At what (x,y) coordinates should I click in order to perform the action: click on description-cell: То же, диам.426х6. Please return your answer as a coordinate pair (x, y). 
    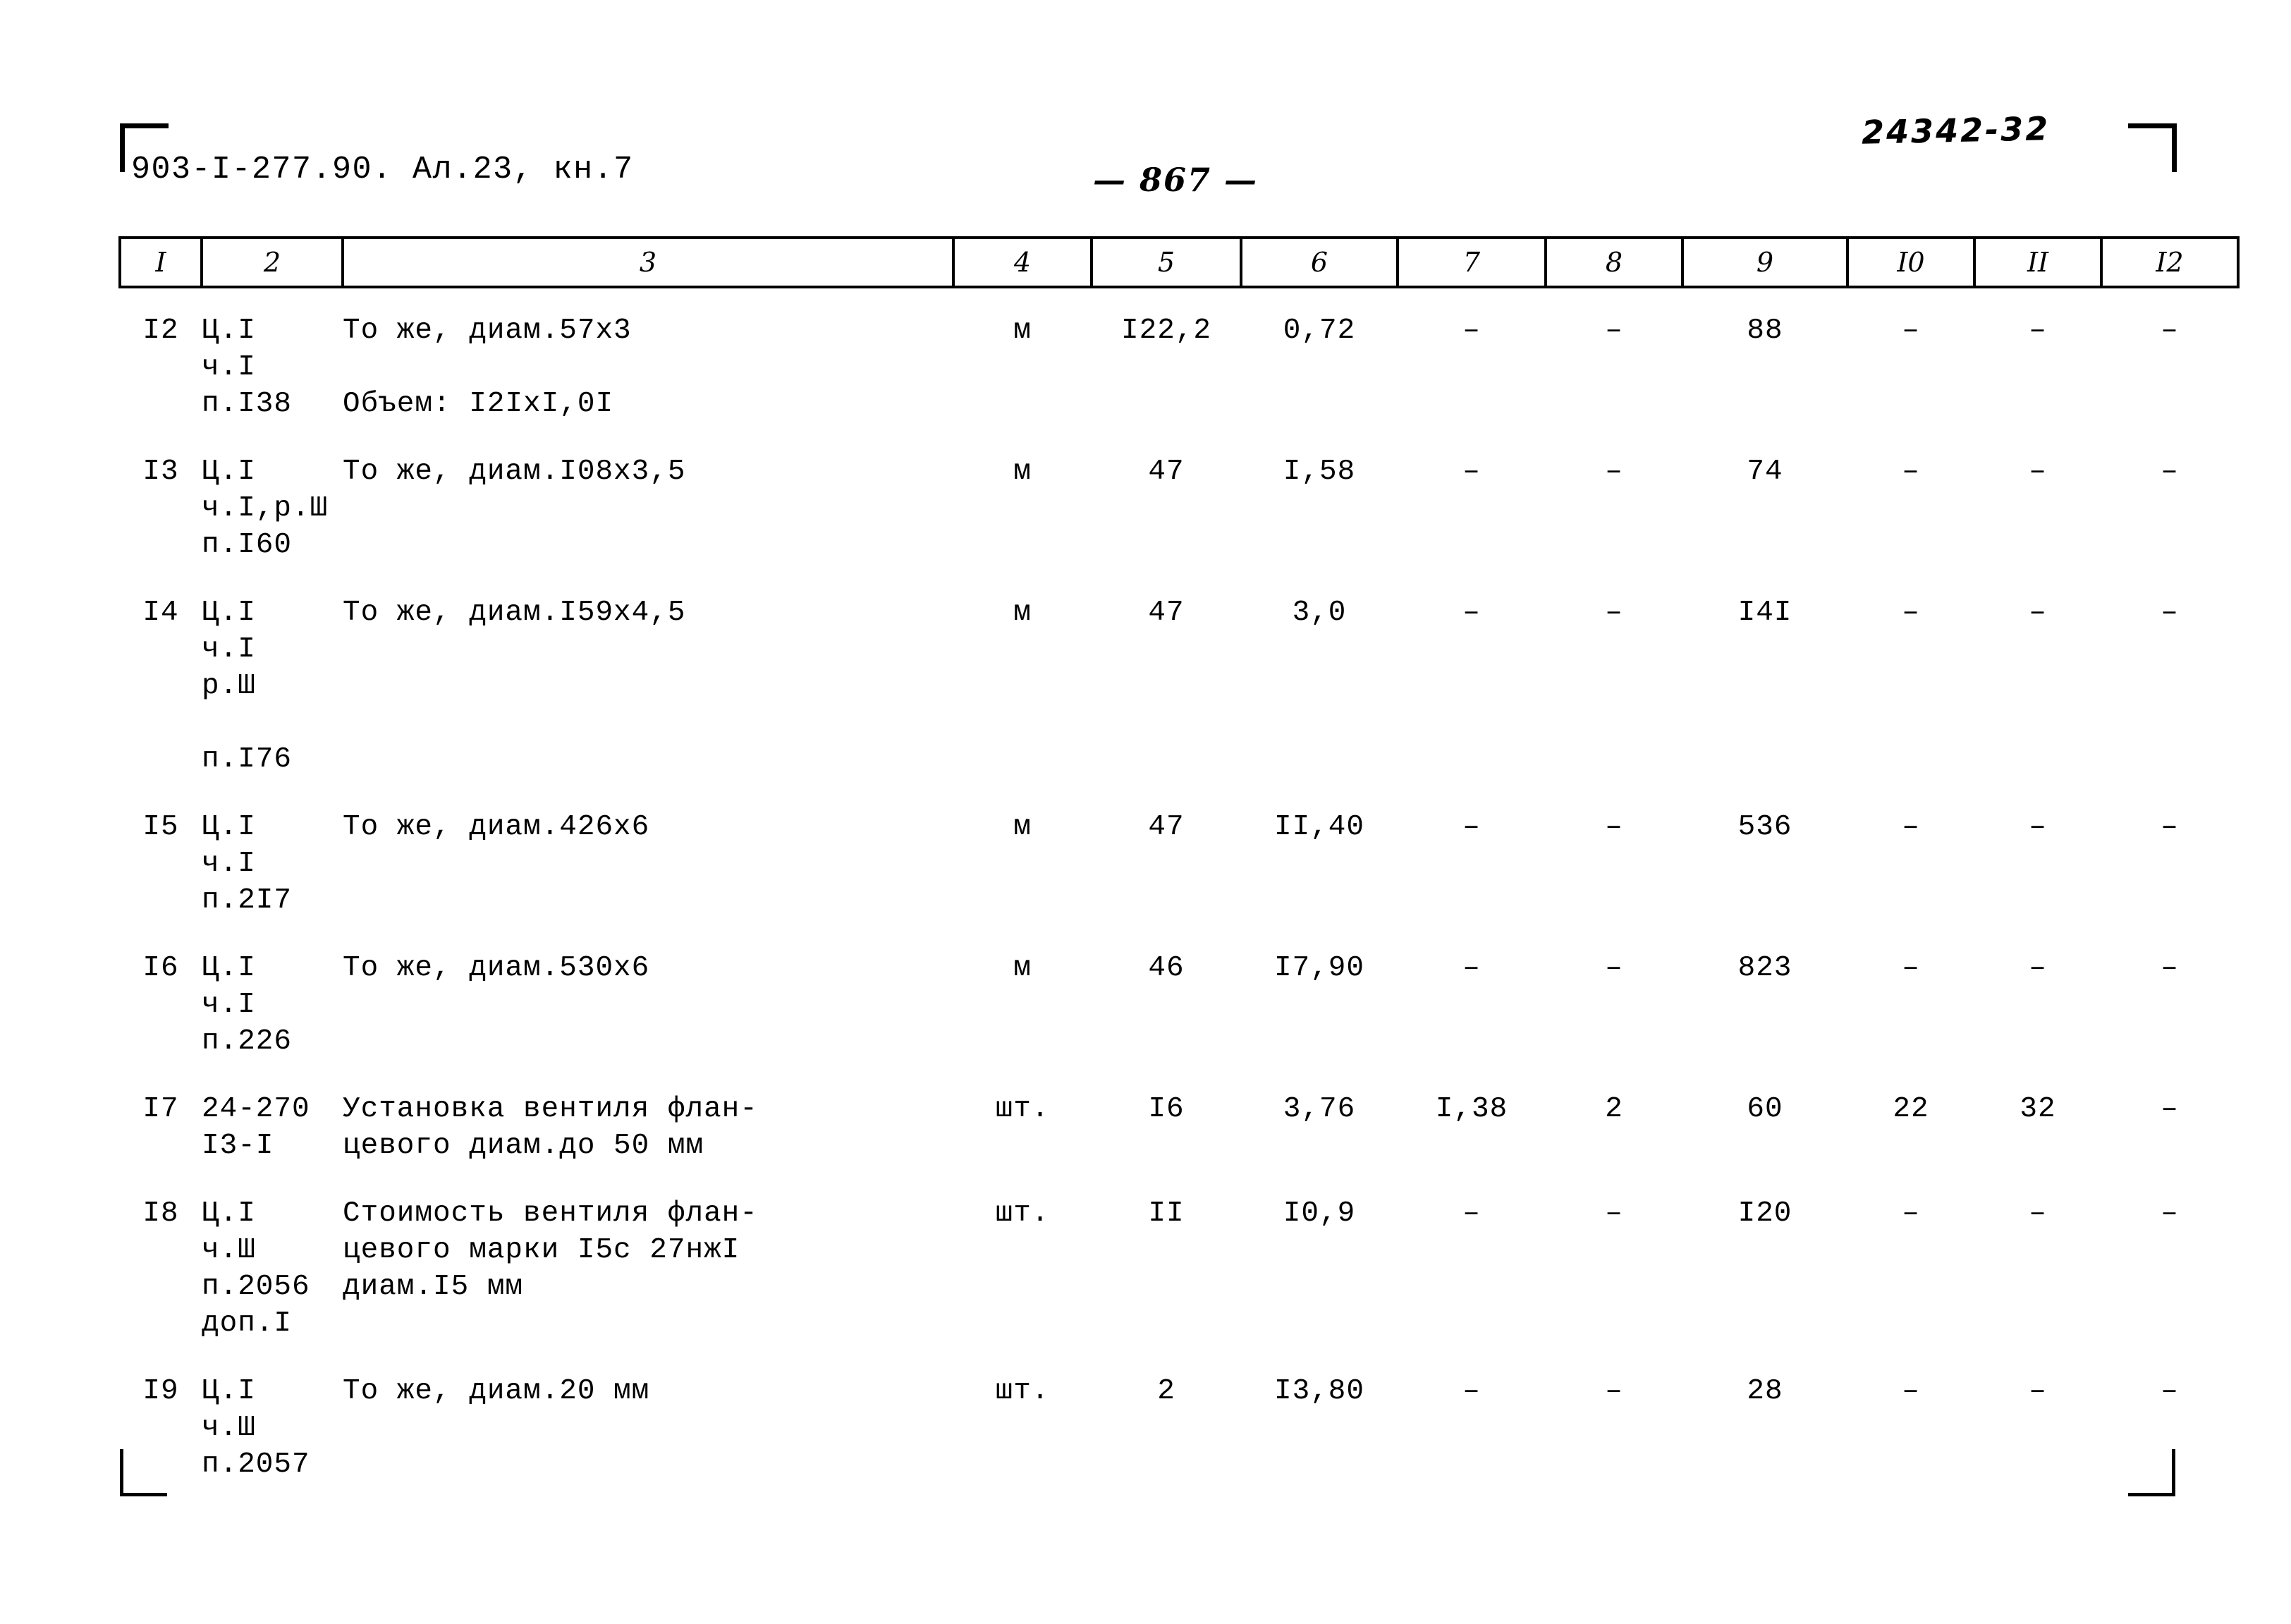
    Looking at the image, I should click on (496, 827).